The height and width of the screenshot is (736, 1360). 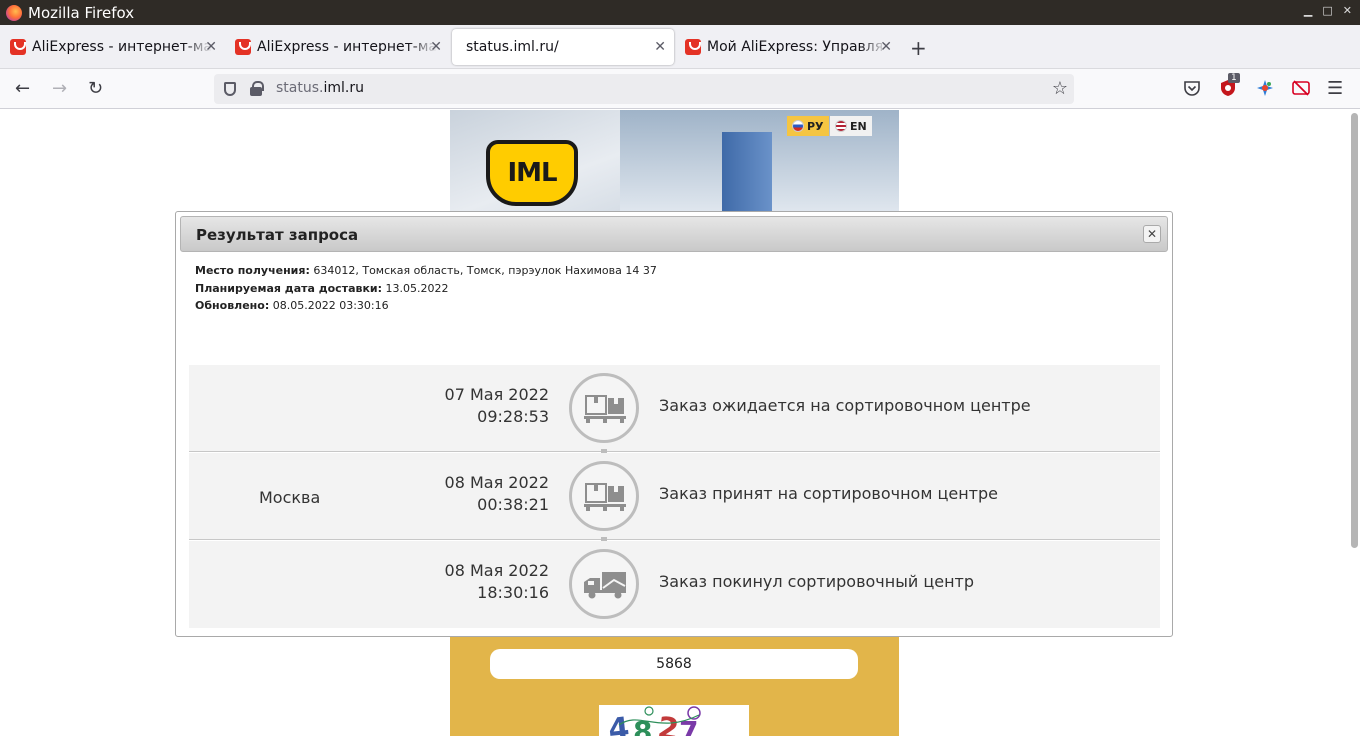 I want to click on updated-value: 08.05.2022 03:30:16, so click(x=330, y=305).